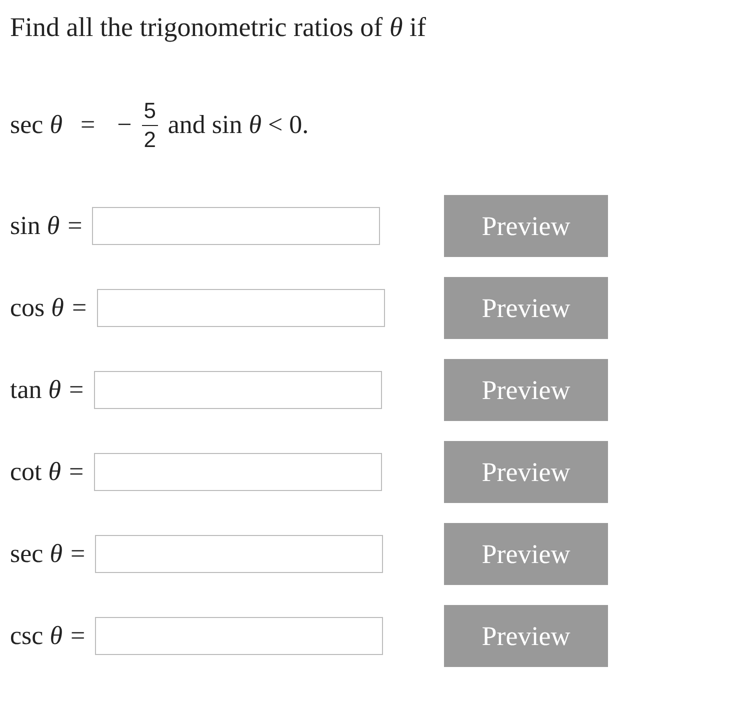 The height and width of the screenshot is (706, 750). What do you see at coordinates (37, 308) in the screenshot?
I see `math-label: cos θ` at bounding box center [37, 308].